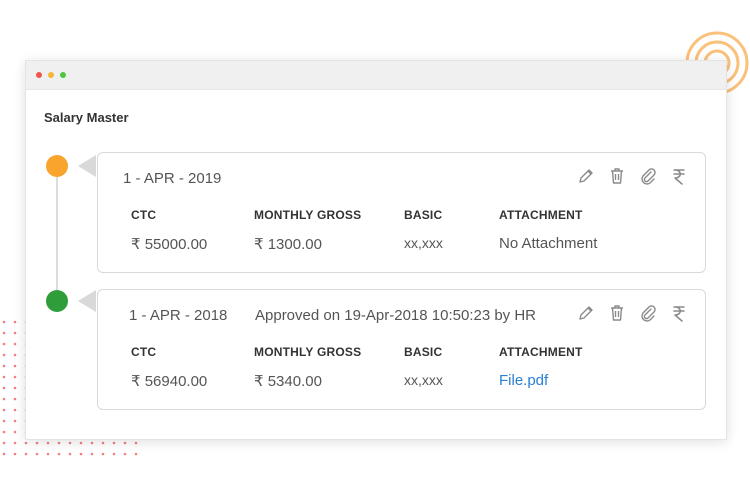 This screenshot has height=500, width=750. What do you see at coordinates (178, 315) in the screenshot?
I see `effective-date: 1 - APR - 2018` at bounding box center [178, 315].